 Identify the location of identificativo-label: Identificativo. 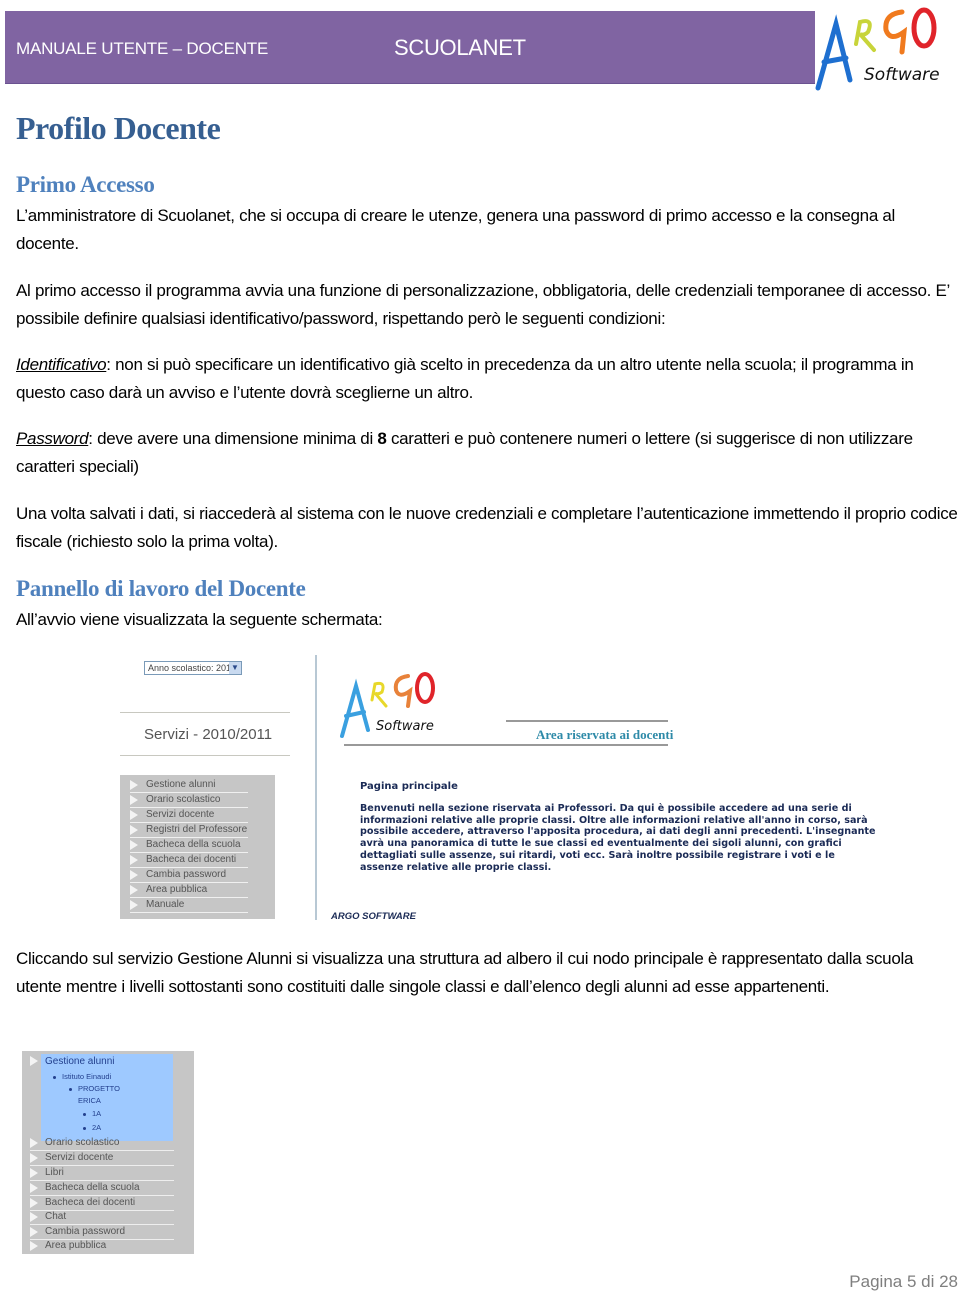
(61, 364).